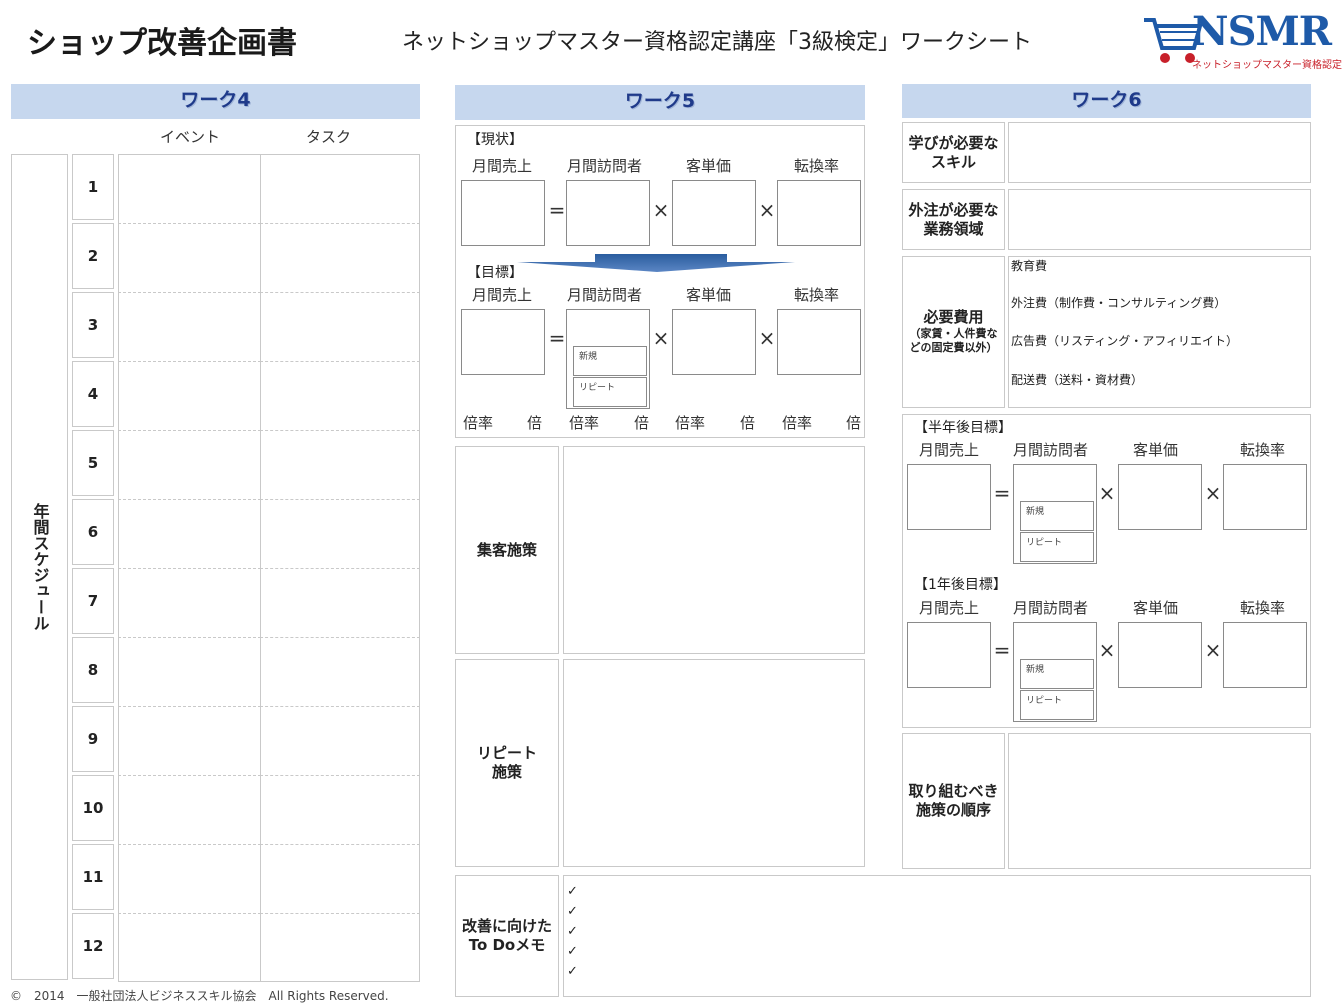 Image resolution: width=1344 pixels, height=1008 pixels. I want to click on current-sales-field, so click(503, 213).